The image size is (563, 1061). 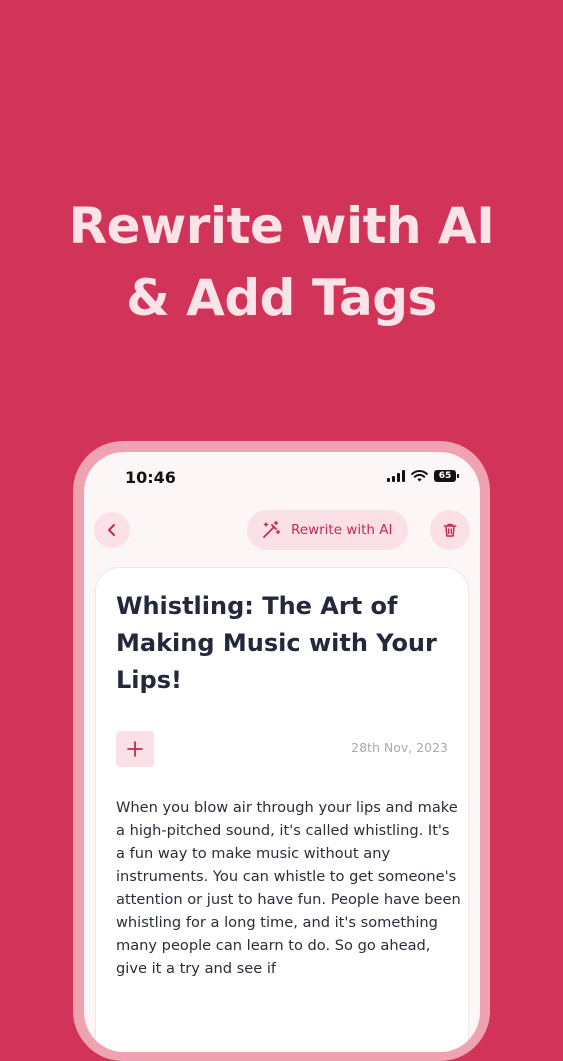 What do you see at coordinates (396, 476) in the screenshot?
I see `cellular-signal-icon` at bounding box center [396, 476].